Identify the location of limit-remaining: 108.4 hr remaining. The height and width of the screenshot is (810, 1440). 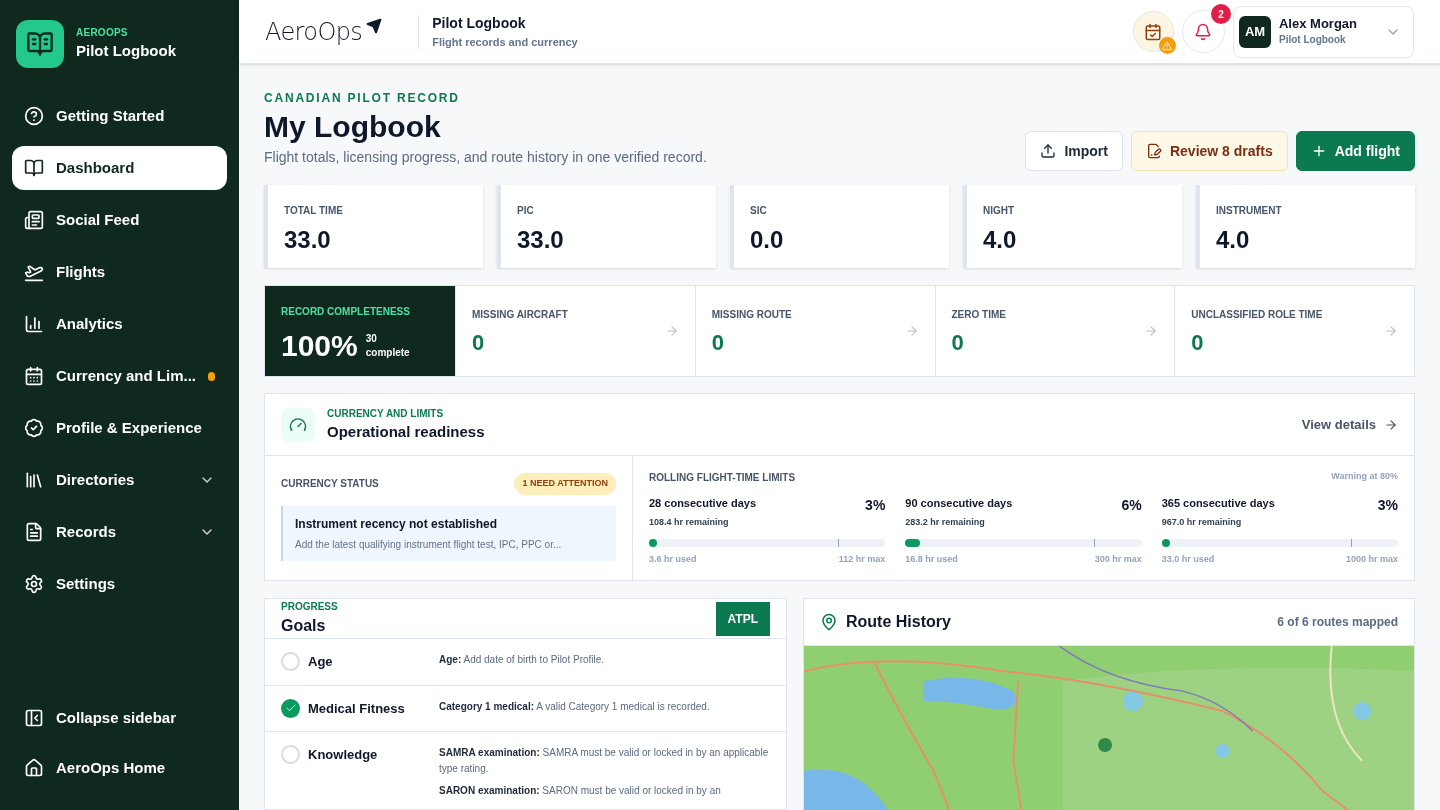
(689, 522).